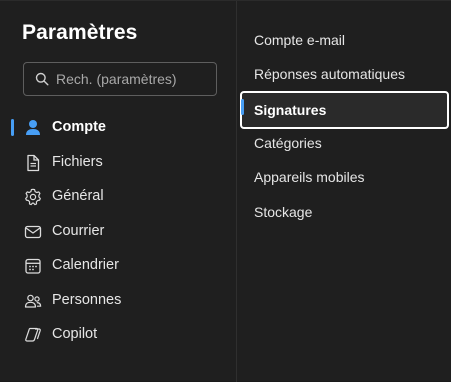 The height and width of the screenshot is (382, 451). I want to click on subnav-item-label: Compte e-mail, so click(300, 40).